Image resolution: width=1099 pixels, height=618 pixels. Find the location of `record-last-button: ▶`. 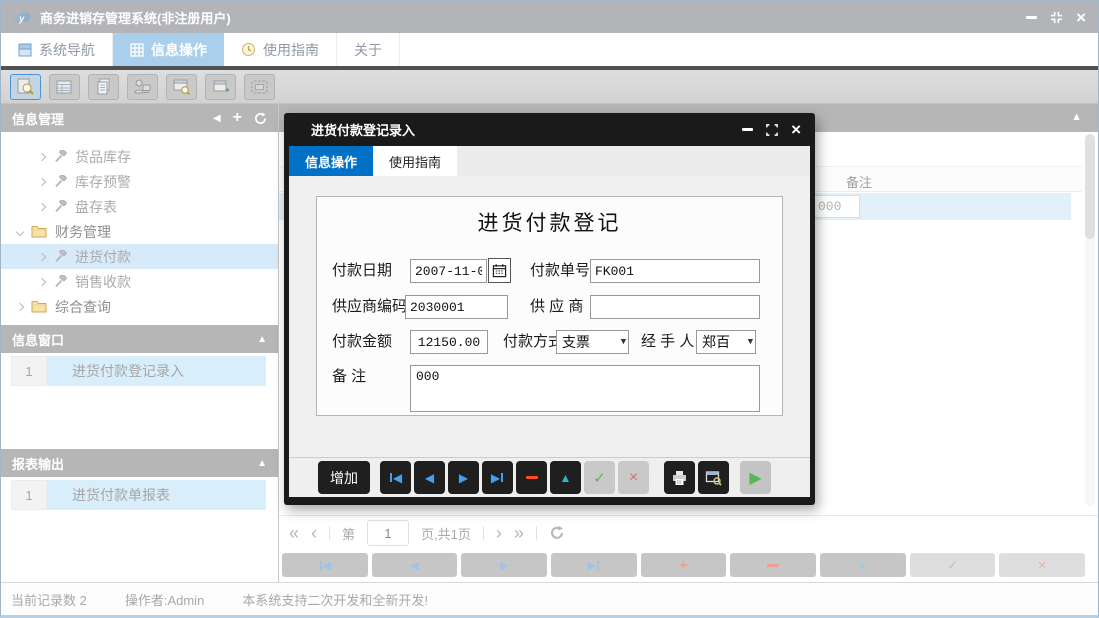

record-last-button: ▶ is located at coordinates (594, 565).